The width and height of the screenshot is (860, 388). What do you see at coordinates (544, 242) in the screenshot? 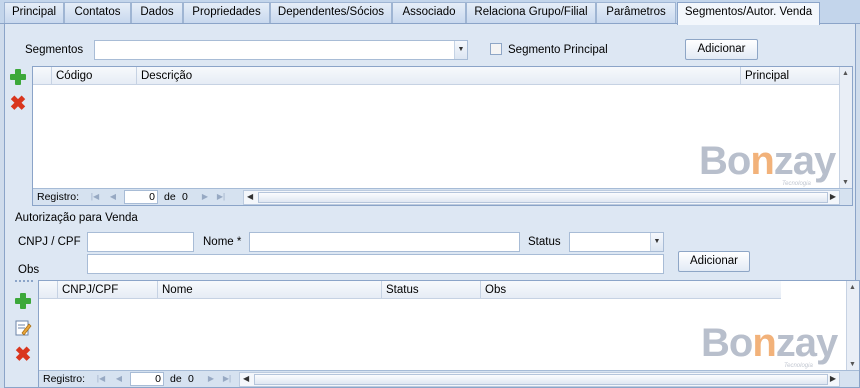
I see `status-label: Status` at bounding box center [544, 242].